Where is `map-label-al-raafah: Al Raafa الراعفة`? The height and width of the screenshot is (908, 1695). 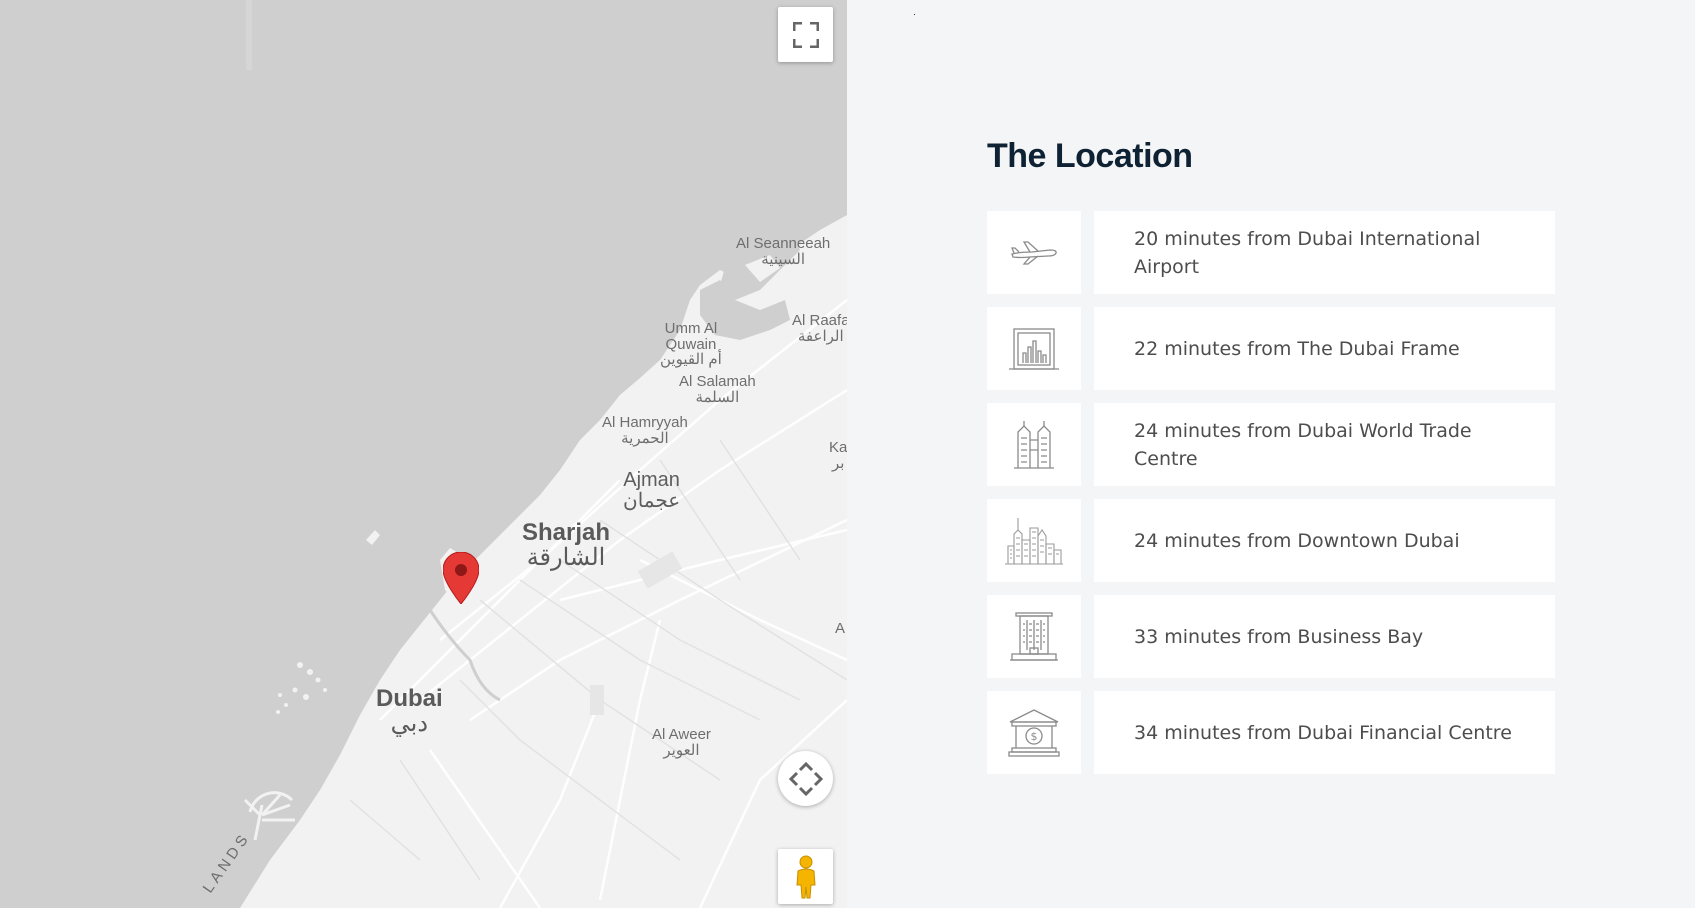
map-label-al-raafah: Al Raafa الراعفة is located at coordinates (819, 328).